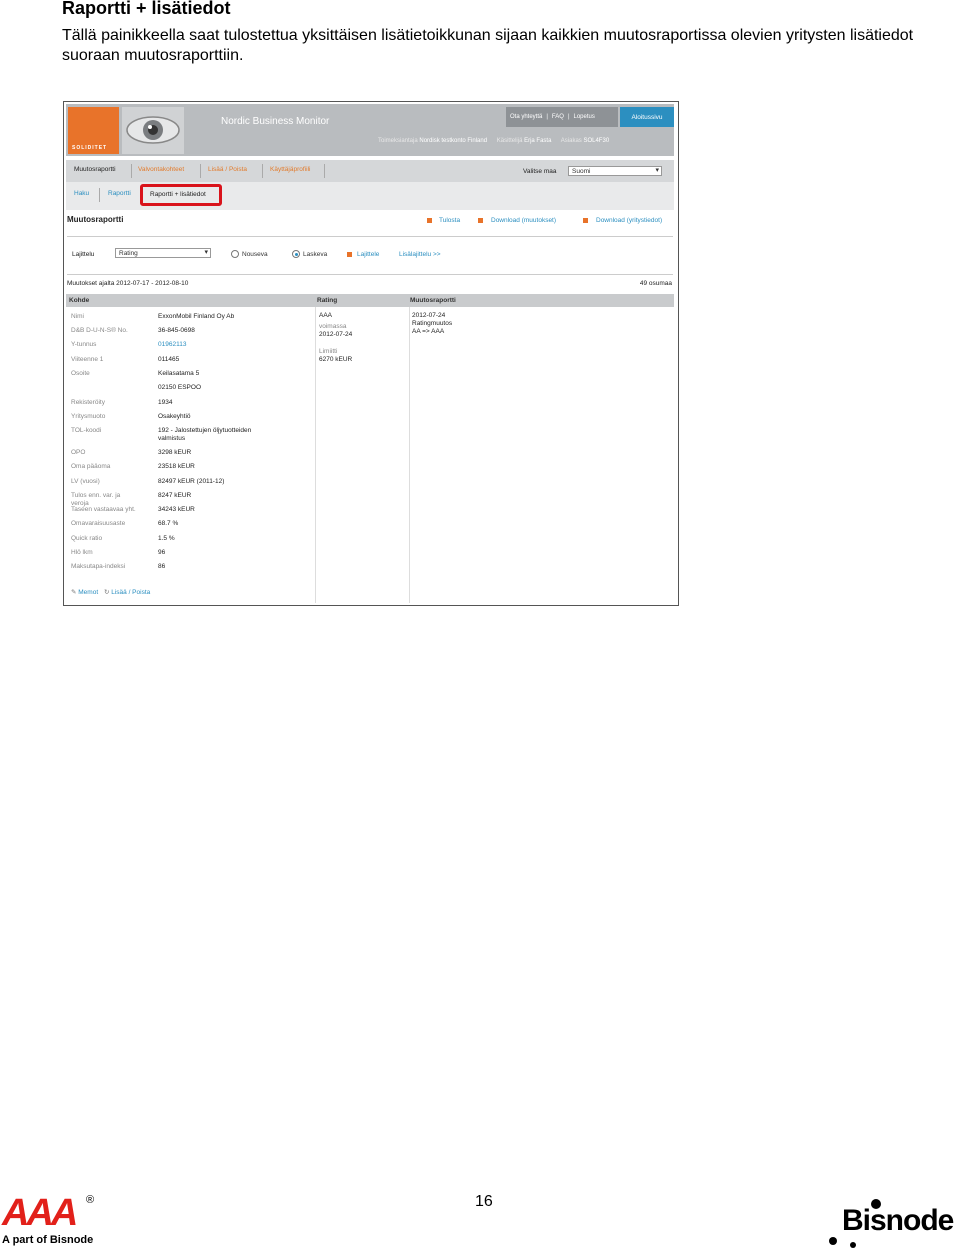 The height and width of the screenshot is (1250, 960). Describe the element at coordinates (647, 117) in the screenshot. I see `home-button: Aloitussivu` at that location.